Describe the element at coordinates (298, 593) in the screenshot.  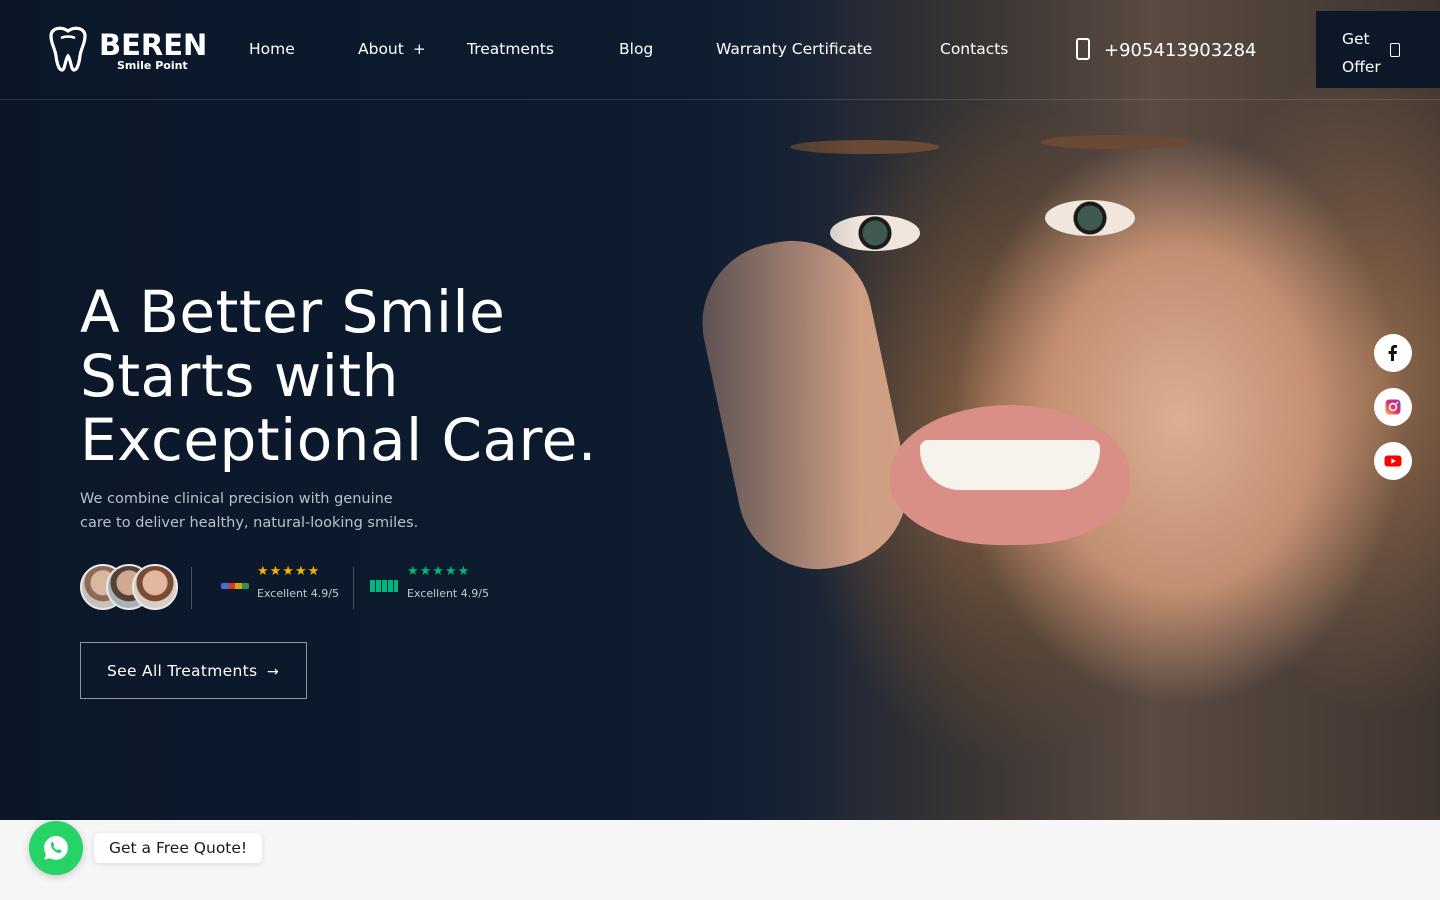
I see `google-rating: Excellent 4.9/5` at that location.